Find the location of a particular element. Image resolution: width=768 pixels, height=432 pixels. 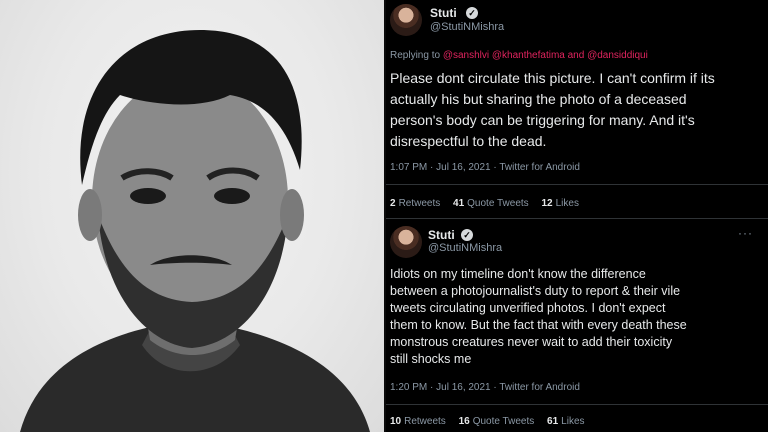

quote-tweets-stat: 16 Quote Tweets is located at coordinates (497, 421).